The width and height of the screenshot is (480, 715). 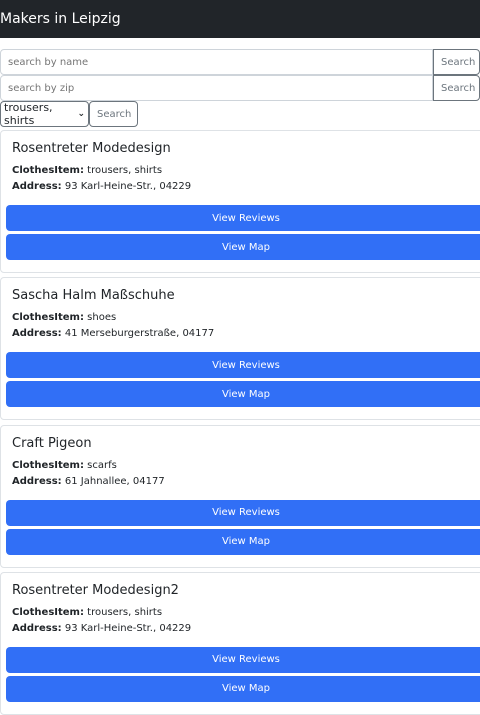 What do you see at coordinates (52, 443) in the screenshot?
I see `maker-name: Craft Pigeon` at bounding box center [52, 443].